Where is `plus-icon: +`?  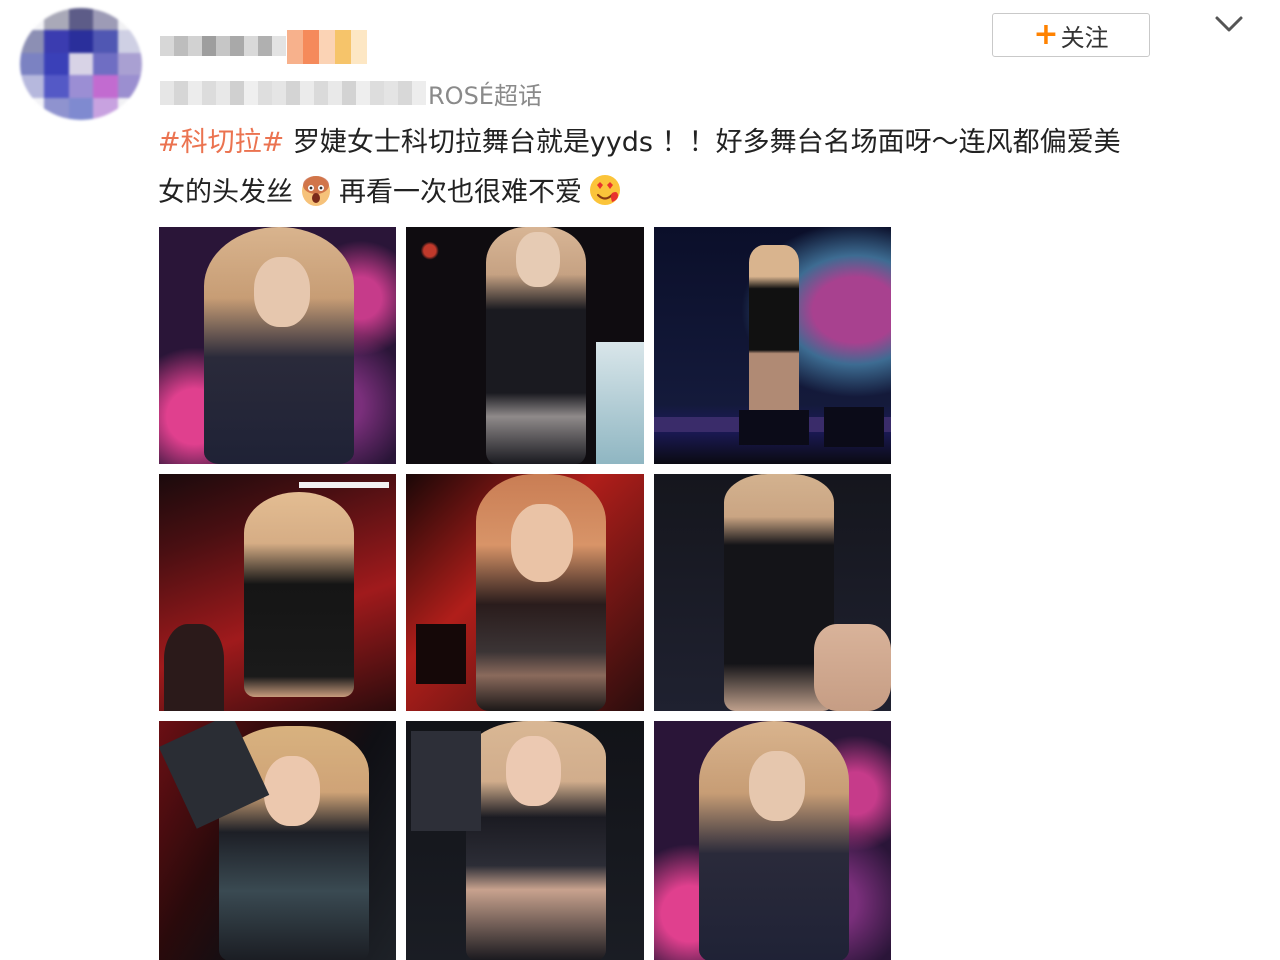 plus-icon: + is located at coordinates (1046, 34).